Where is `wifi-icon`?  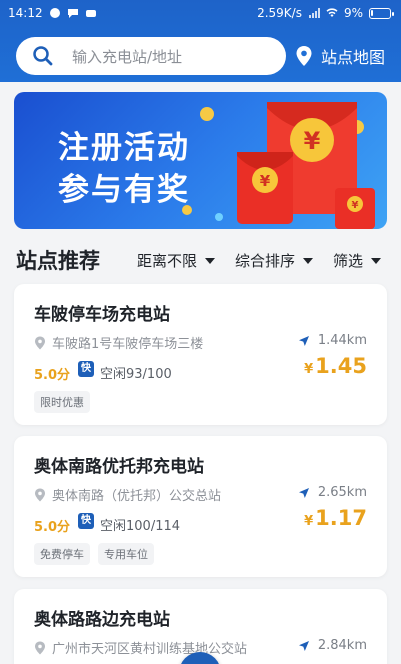
wifi-icon is located at coordinates (332, 12).